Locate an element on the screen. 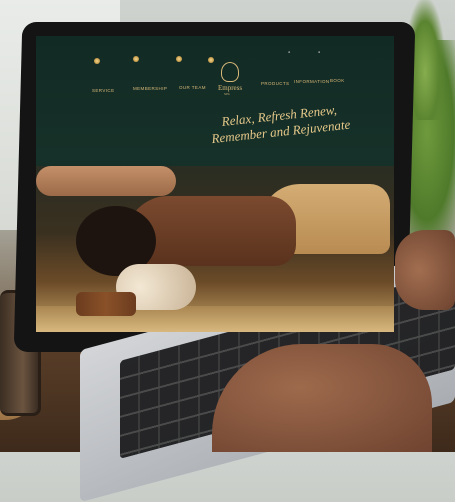 The height and width of the screenshot is (502, 455). empress-logo-icon is located at coordinates (230, 72).